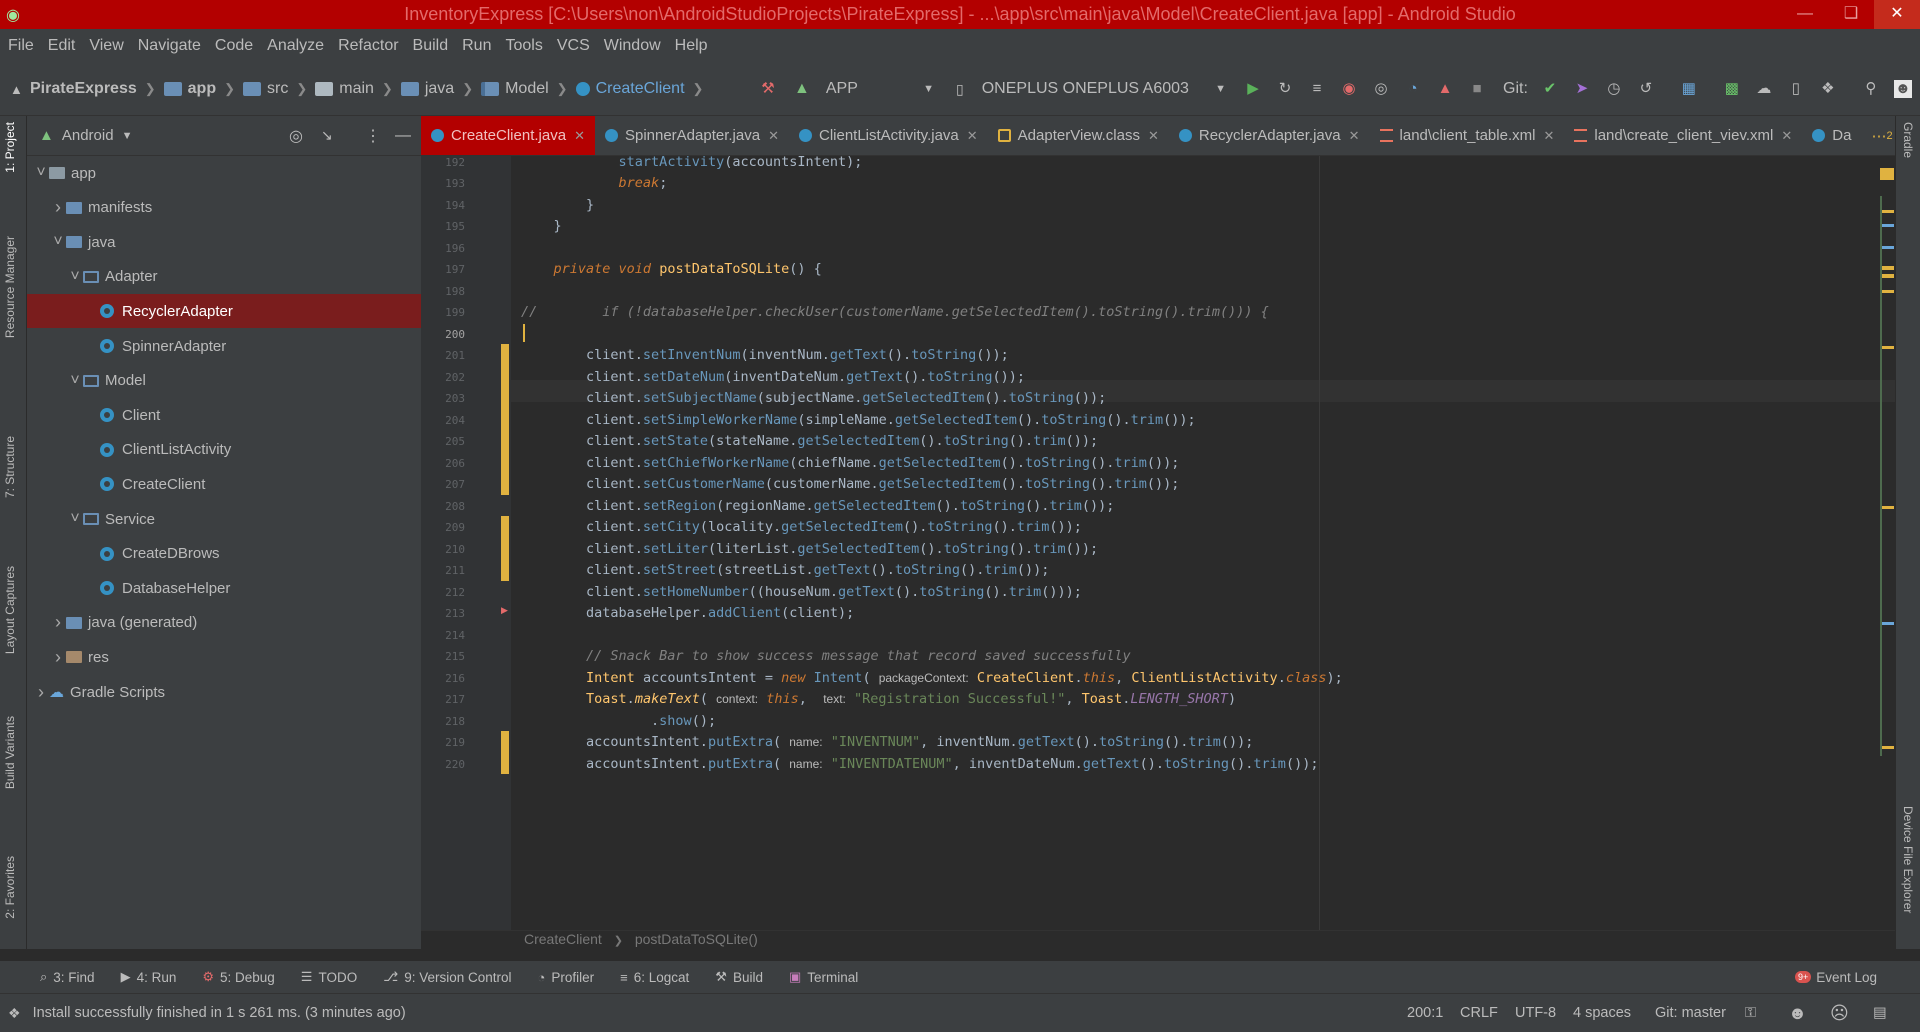 This screenshot has width=1920, height=1032. I want to click on breadcrumb-src: src ❯, so click(275, 89).